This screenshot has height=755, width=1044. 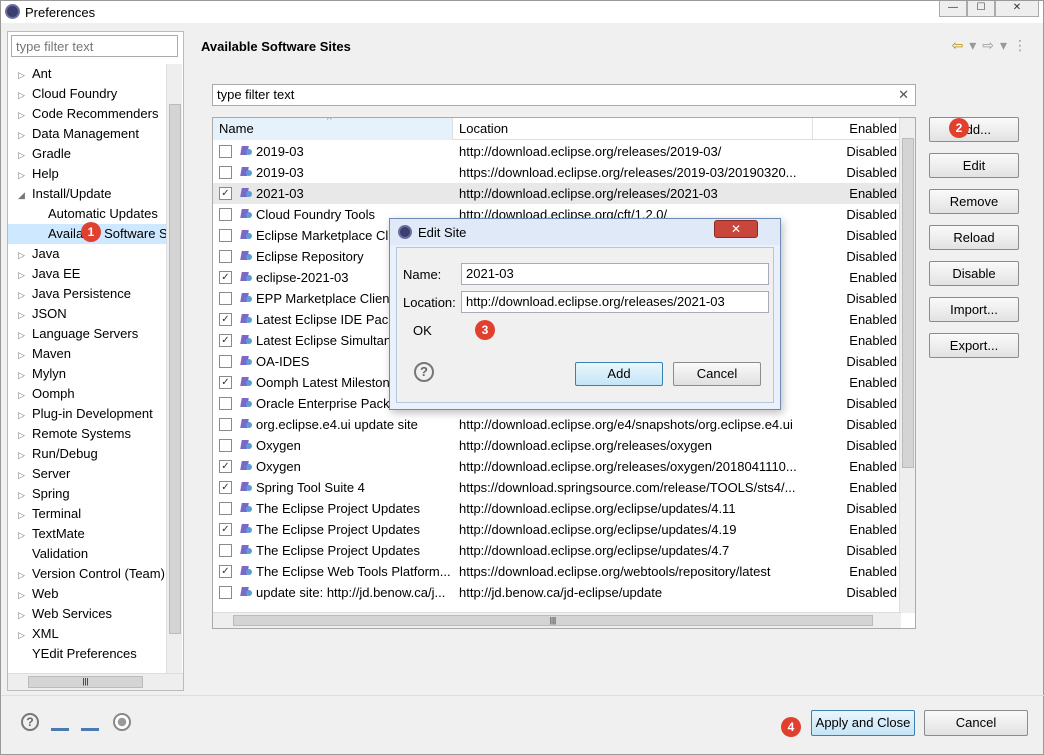 I want to click on tree-vertical-scrollbar, so click(x=174, y=369).